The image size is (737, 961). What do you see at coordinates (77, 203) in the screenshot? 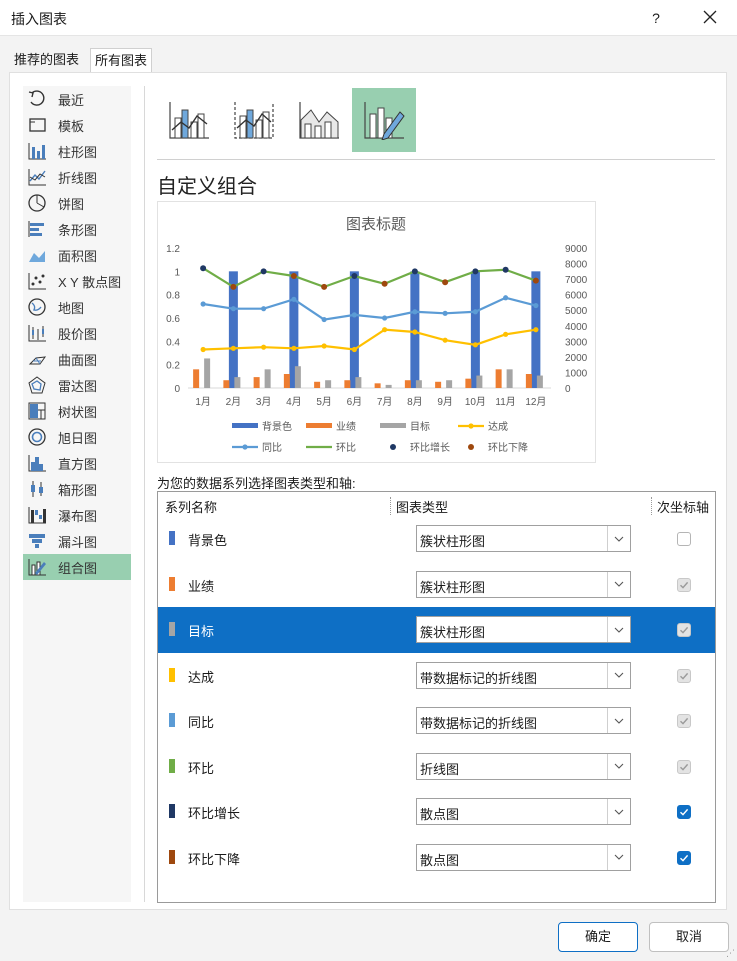
I see `chart-type-item: 饼图` at bounding box center [77, 203].